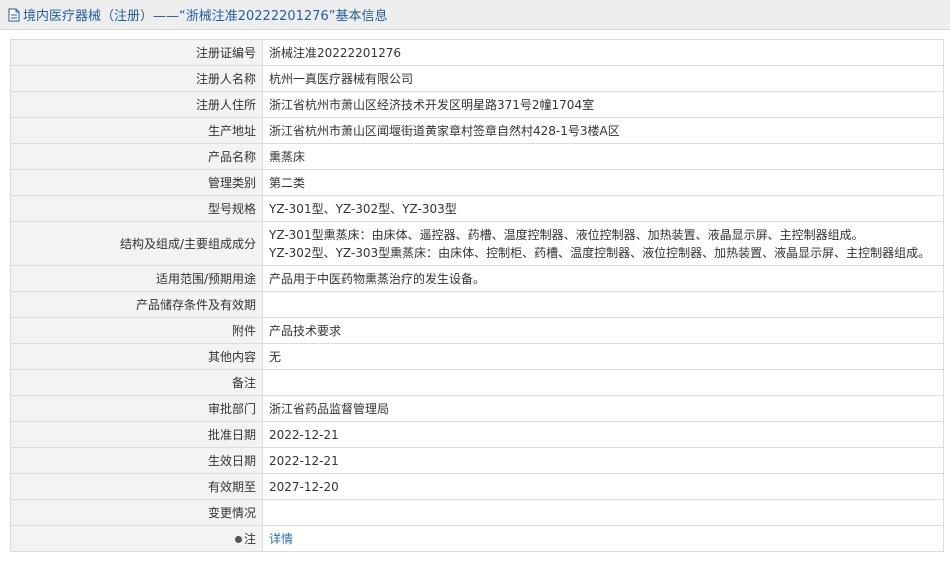 The image size is (950, 584). What do you see at coordinates (444, 130) in the screenshot?
I see `field-value-text: 浙江省杭州市萧山区闻堰街道黄家章村签章自然村428-1号3楼A区` at bounding box center [444, 130].